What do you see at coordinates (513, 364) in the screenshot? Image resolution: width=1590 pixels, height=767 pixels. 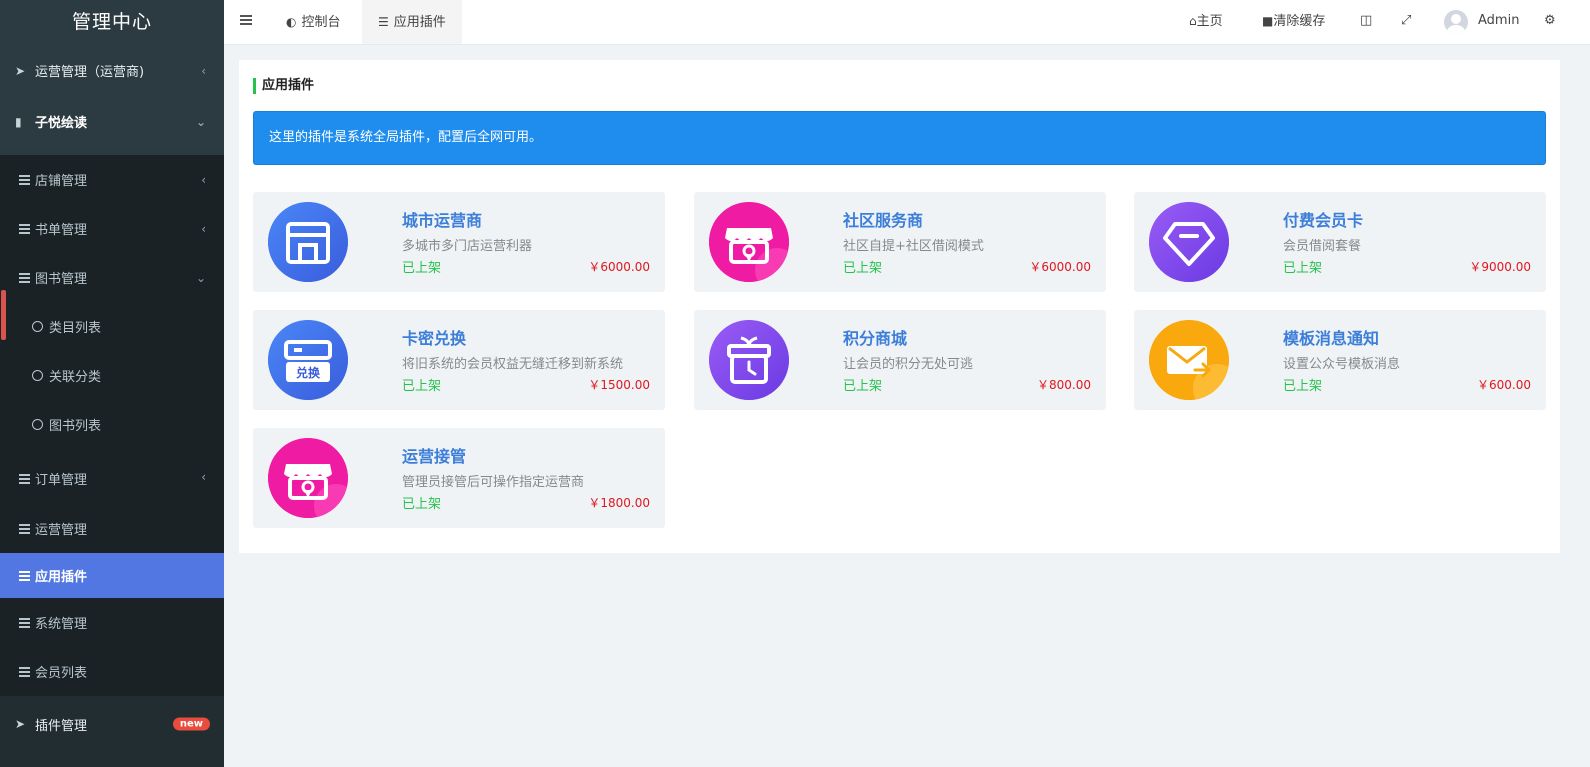 I see `plugin-desc: 将旧系统的会员权益无缝迁移到新系统` at bounding box center [513, 364].